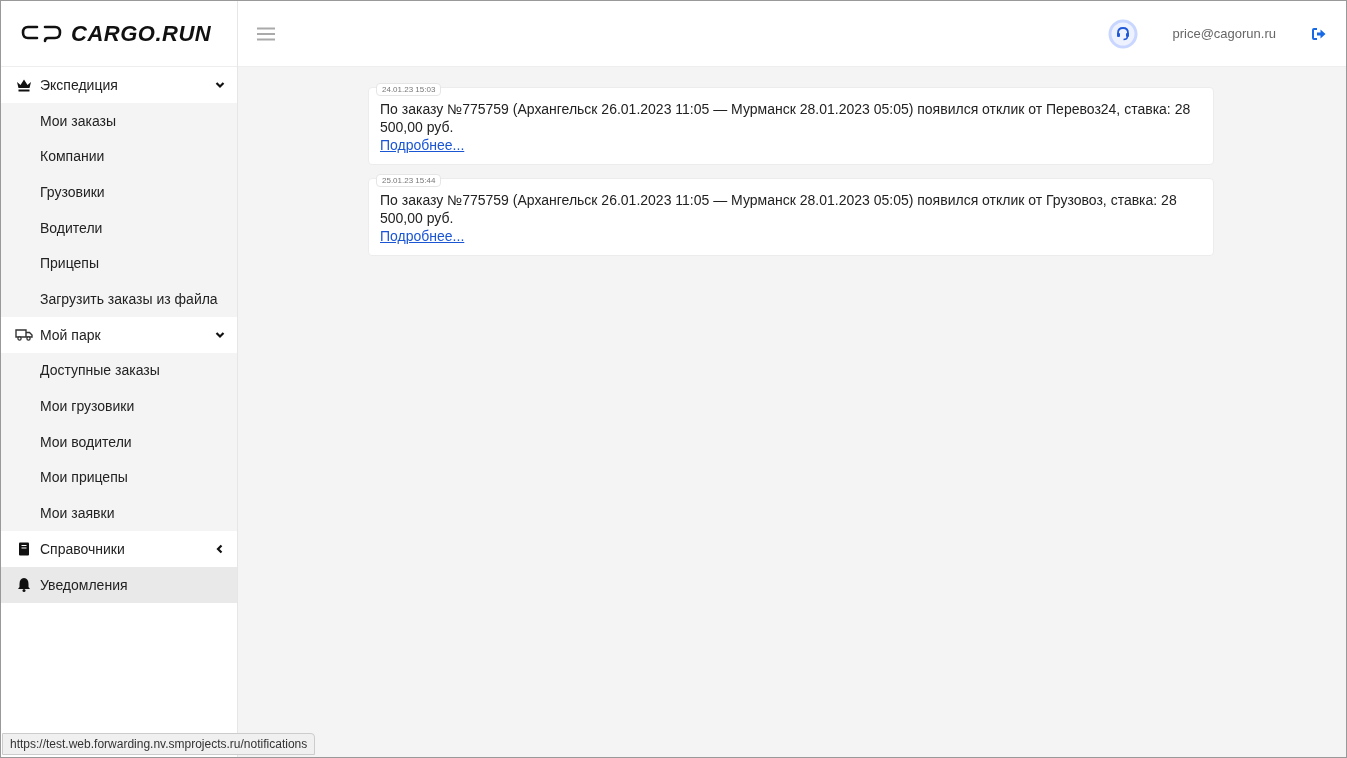 This screenshot has width=1347, height=758. What do you see at coordinates (24, 585) in the screenshot?
I see `bell-icon` at bounding box center [24, 585].